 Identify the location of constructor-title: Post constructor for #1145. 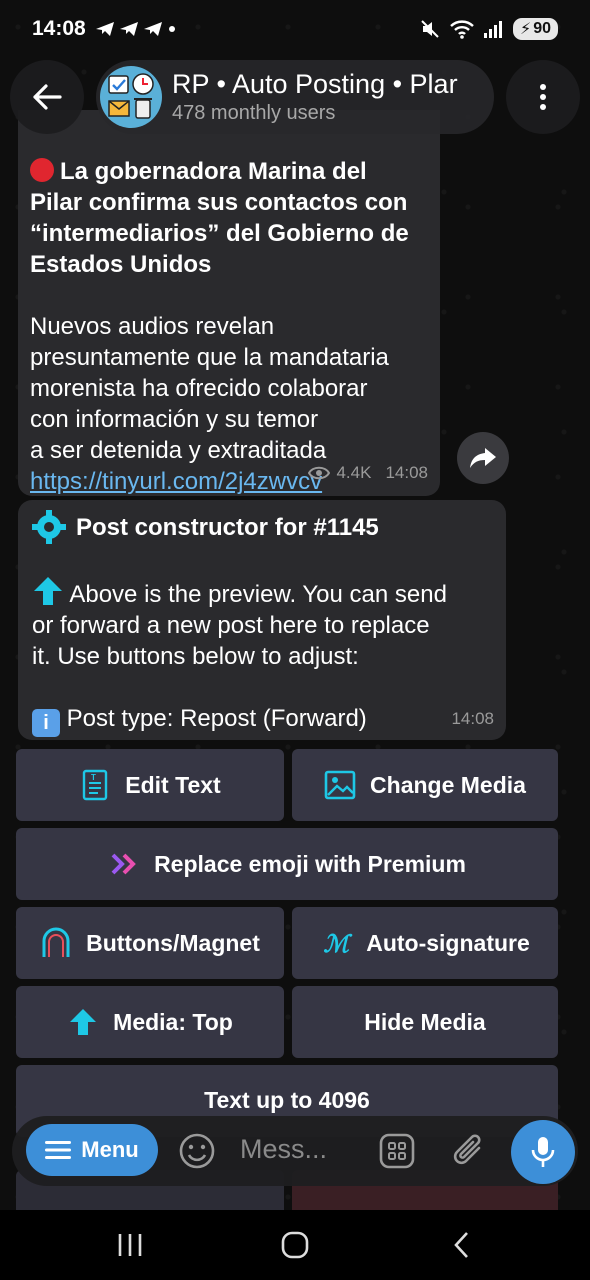
(227, 527).